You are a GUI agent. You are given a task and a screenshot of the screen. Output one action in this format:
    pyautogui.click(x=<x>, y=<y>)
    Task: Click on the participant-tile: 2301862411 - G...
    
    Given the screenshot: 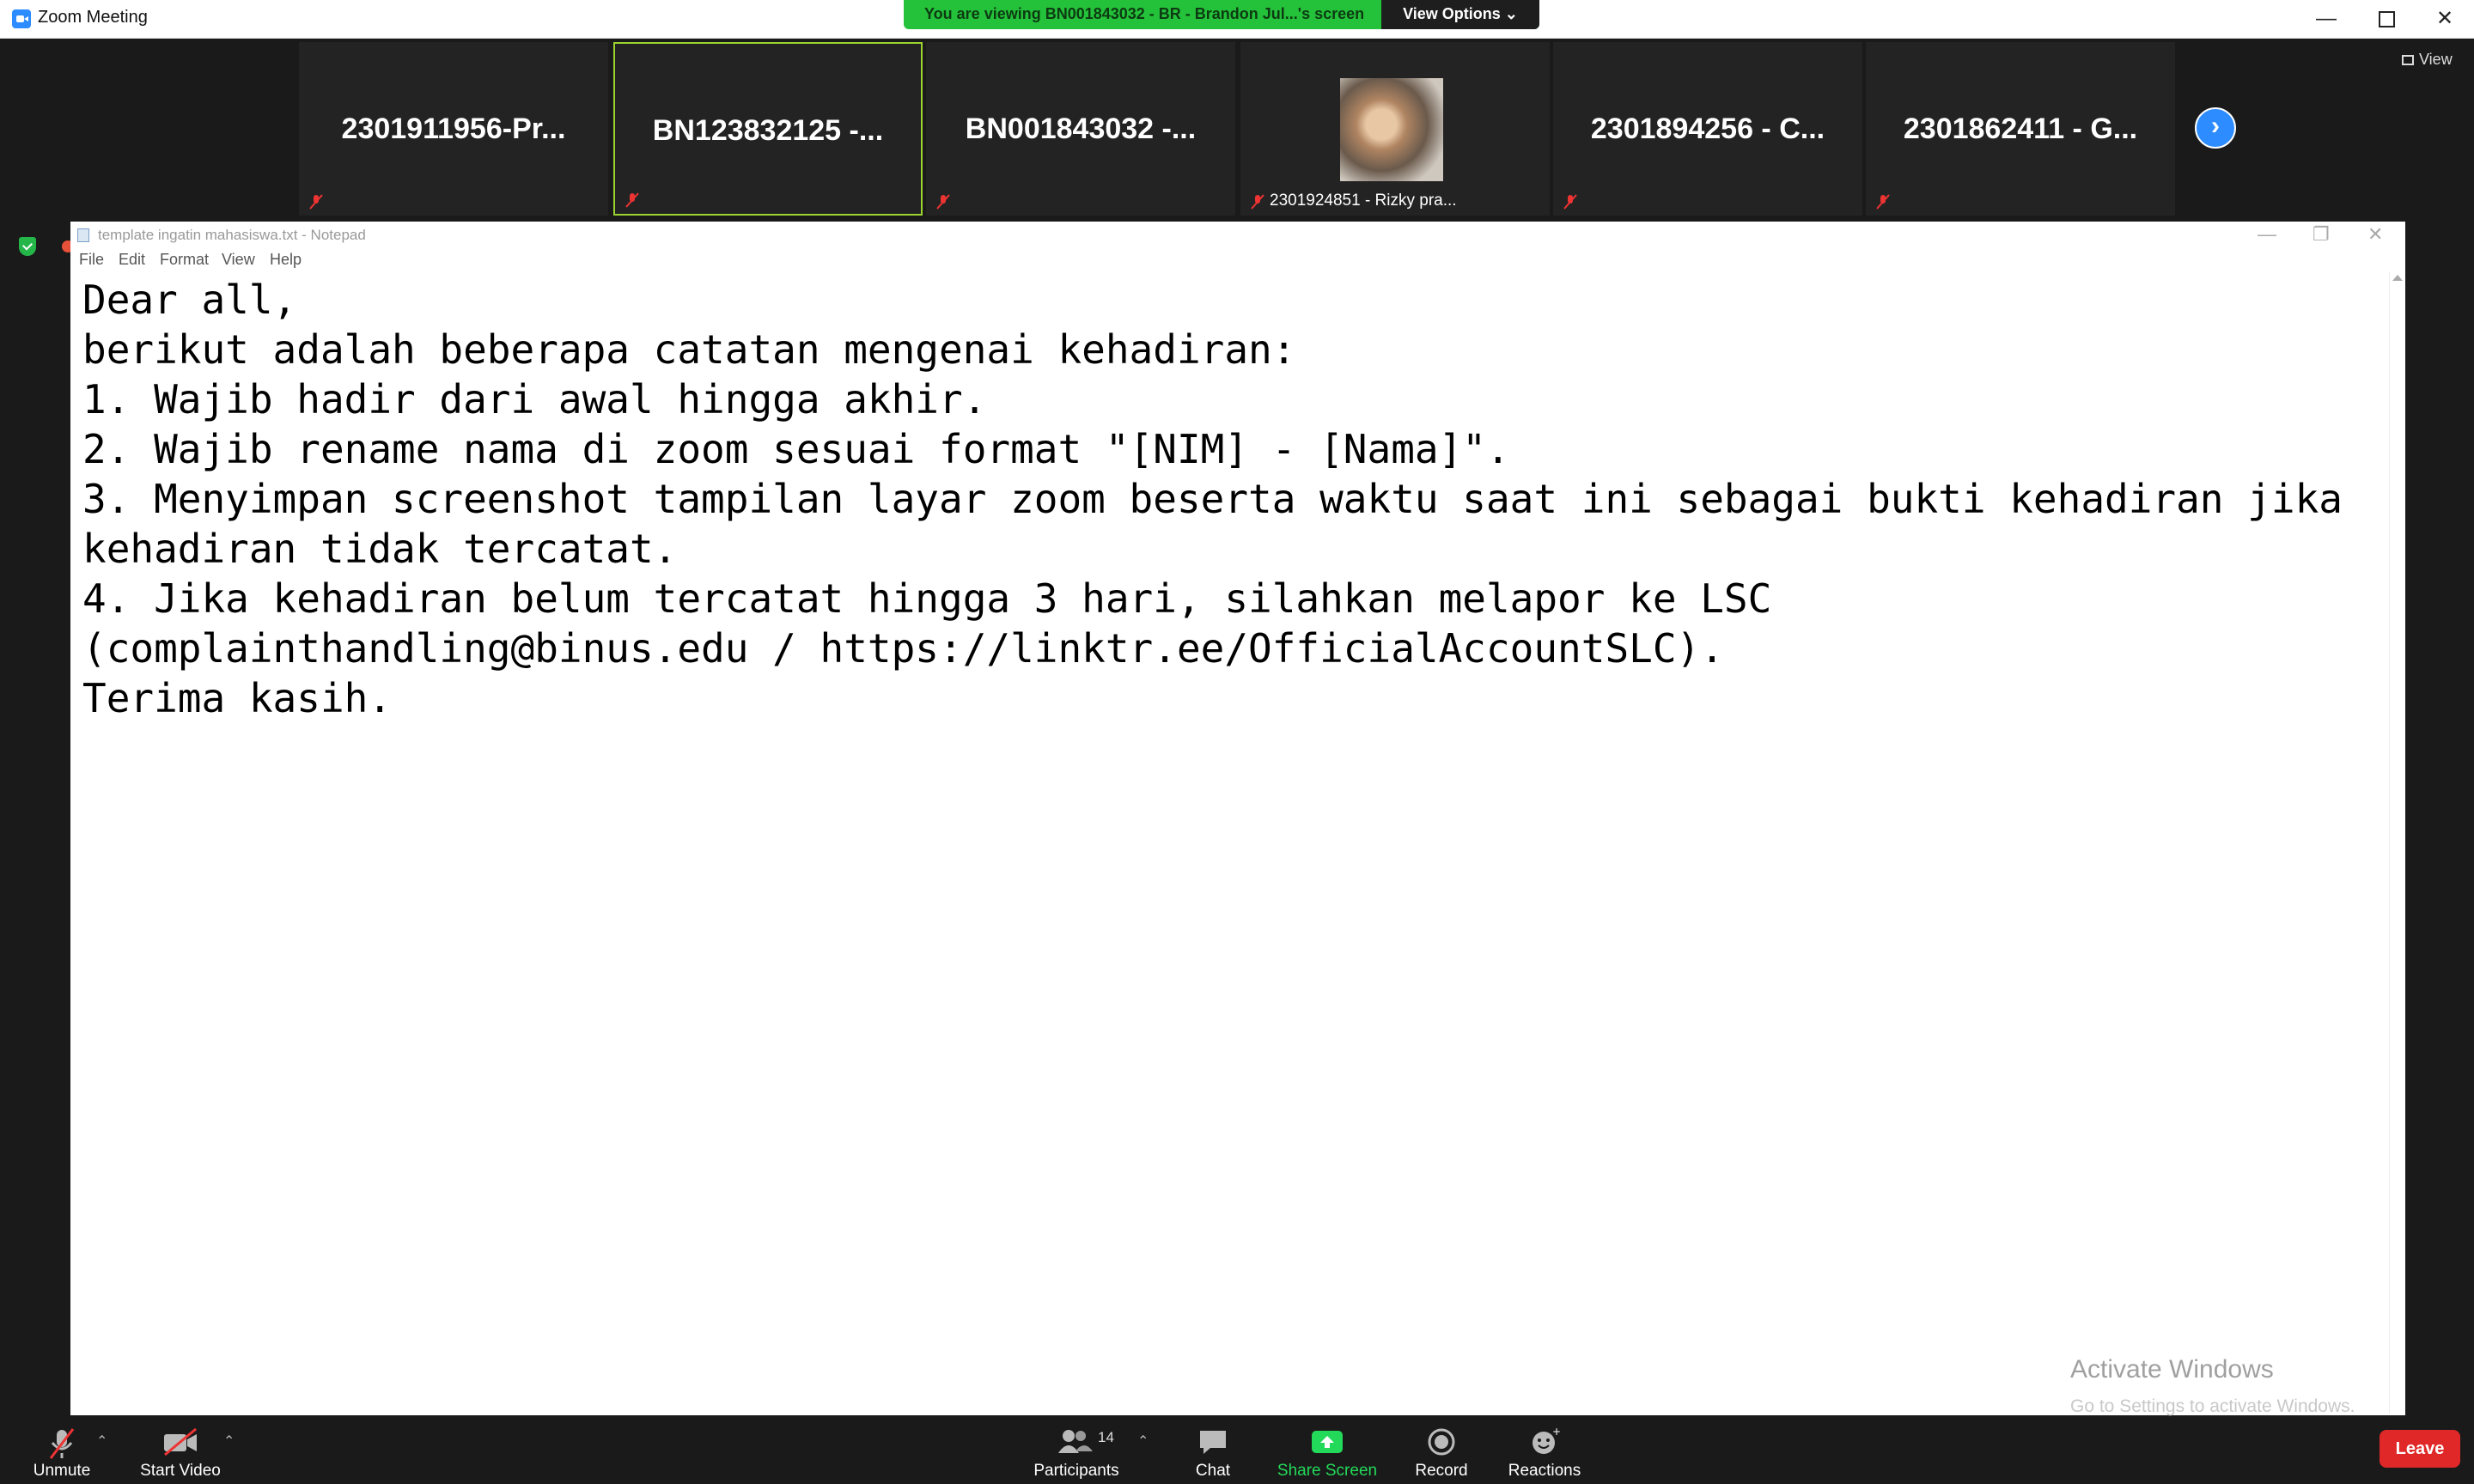 What is the action you would take?
    pyautogui.click(x=2020, y=129)
    